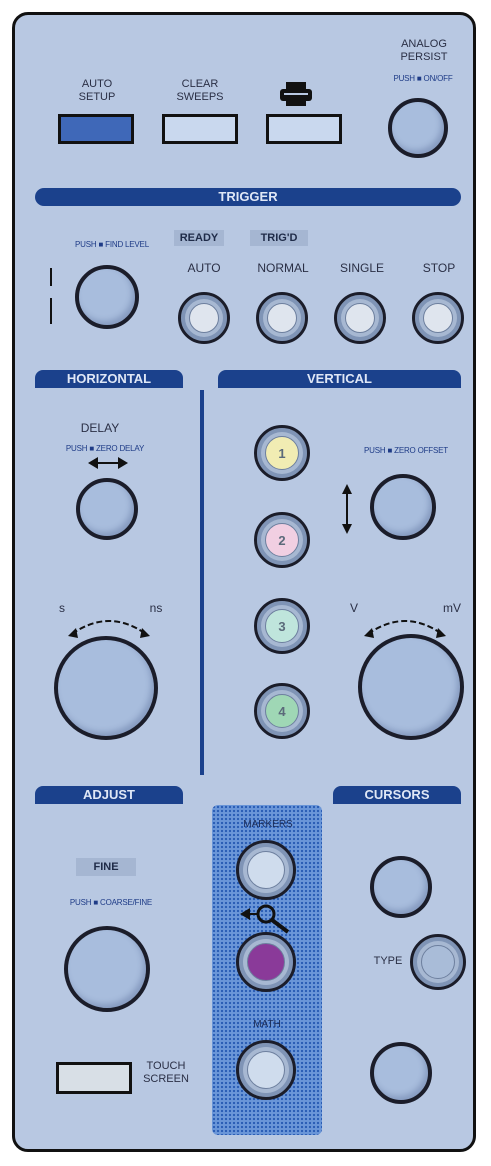  Describe the element at coordinates (105, 448) in the screenshot. I see `push-zero-delay-label: PUSH ■ ZERO DELAY` at that location.